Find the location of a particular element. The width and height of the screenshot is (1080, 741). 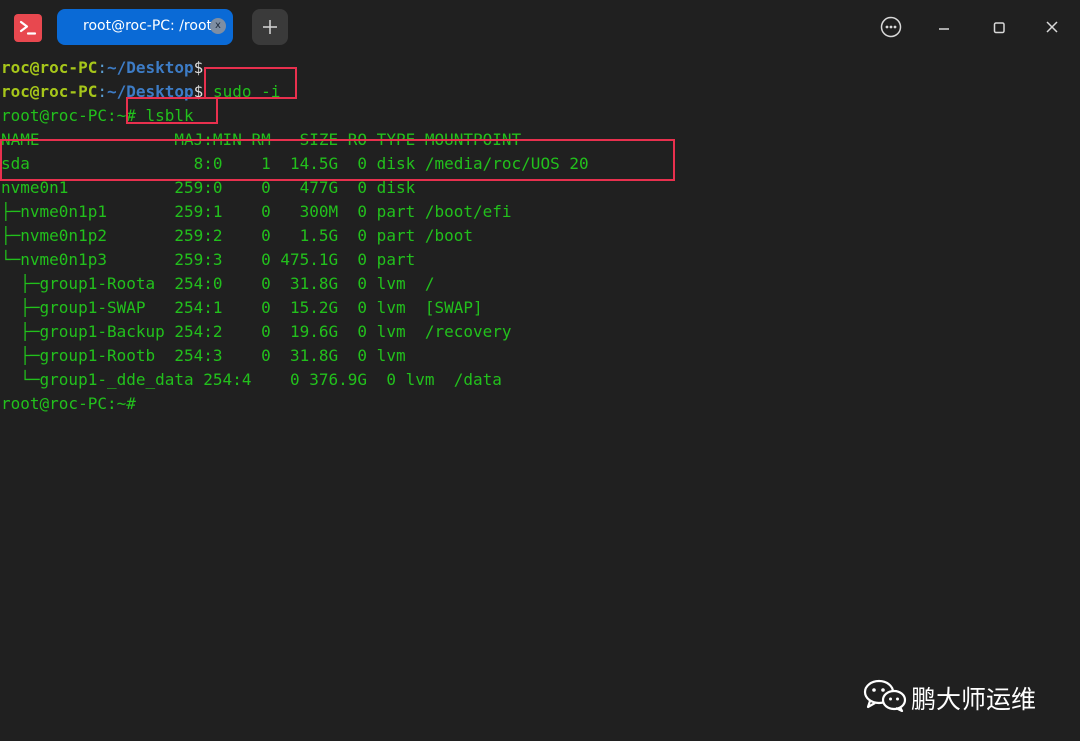

terminal-app-icon is located at coordinates (28, 28).